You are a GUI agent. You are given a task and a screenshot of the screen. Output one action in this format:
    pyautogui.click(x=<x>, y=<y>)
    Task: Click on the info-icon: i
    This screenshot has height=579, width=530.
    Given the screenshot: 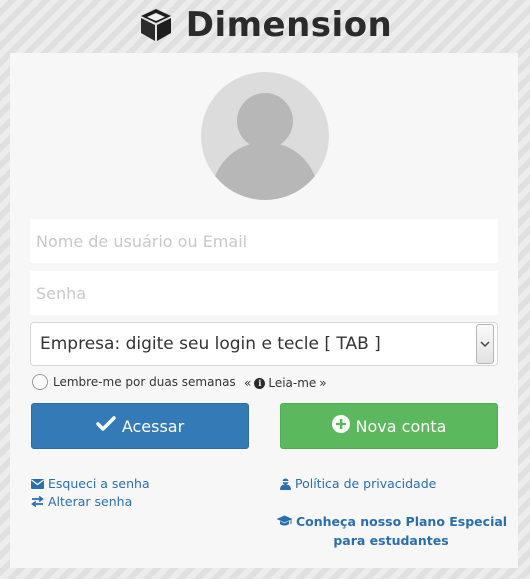 What is the action you would take?
    pyautogui.click(x=260, y=383)
    